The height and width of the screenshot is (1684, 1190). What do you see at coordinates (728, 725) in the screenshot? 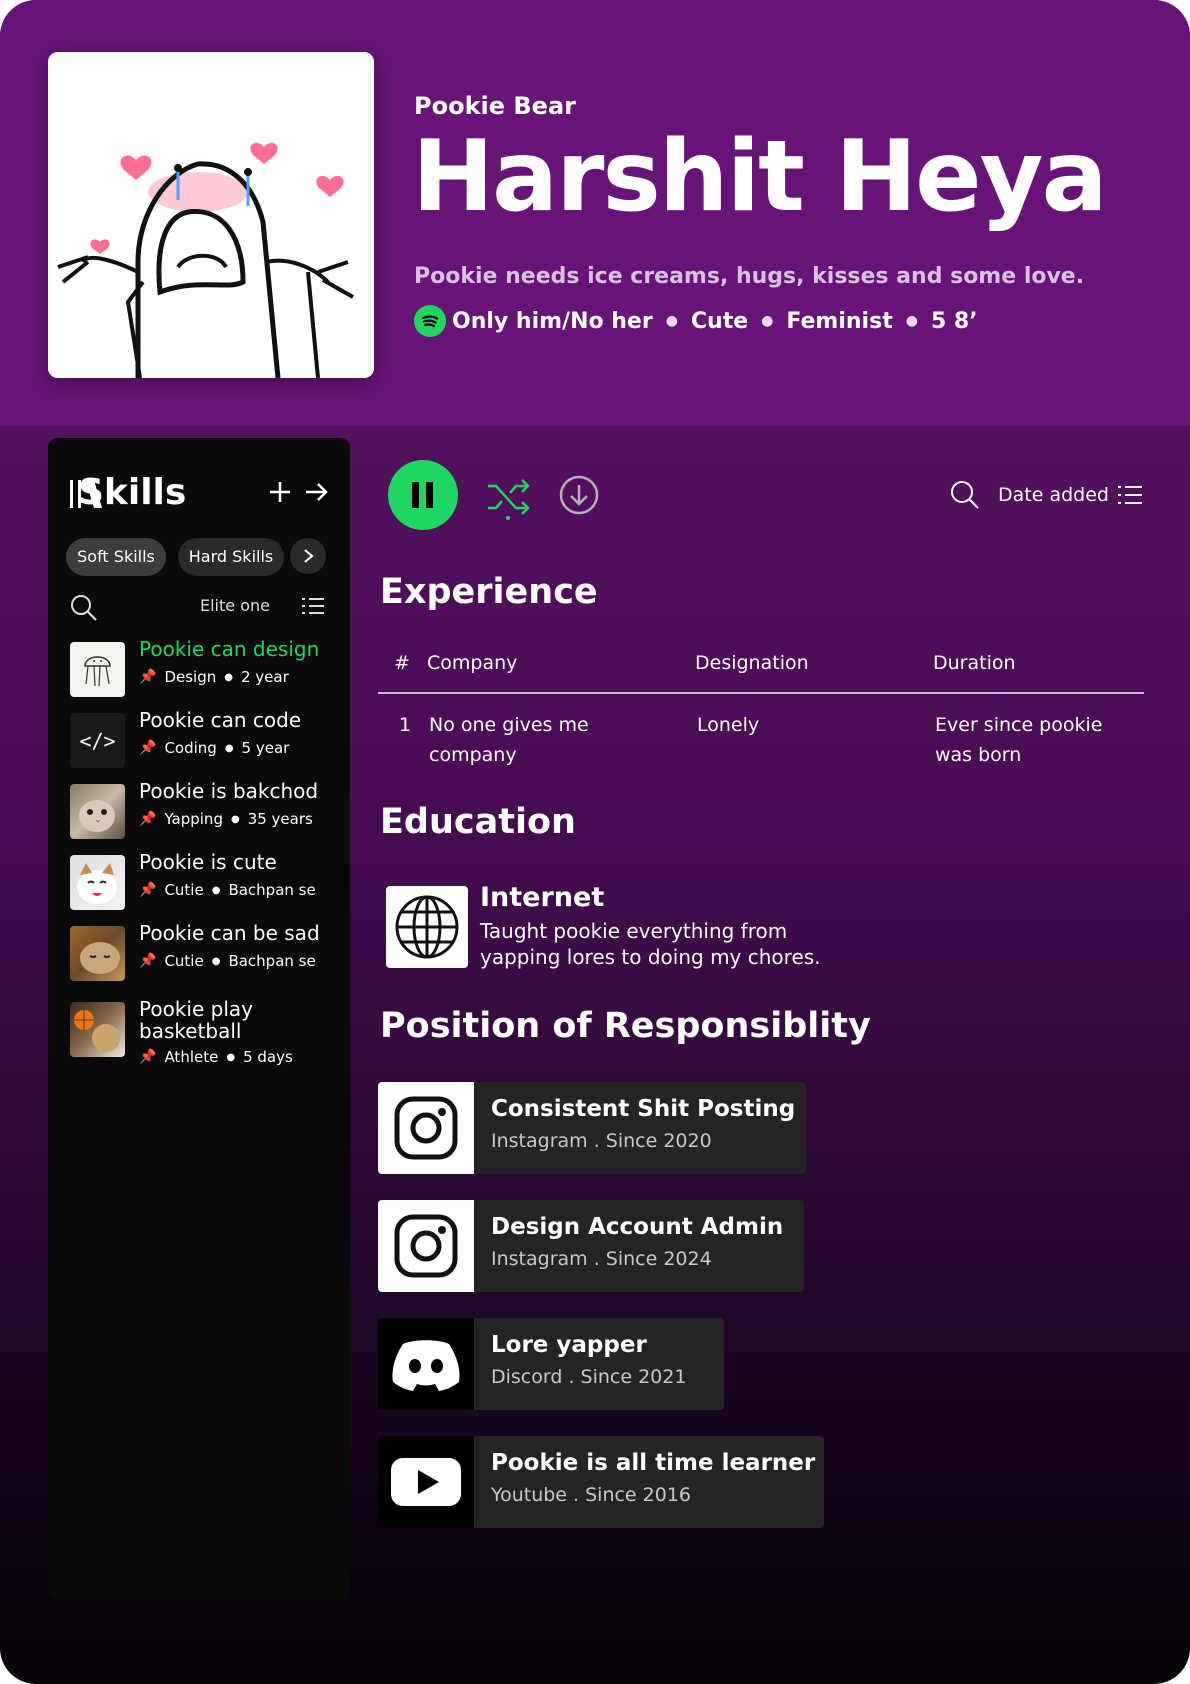
I see `row-designation: Lonely` at bounding box center [728, 725].